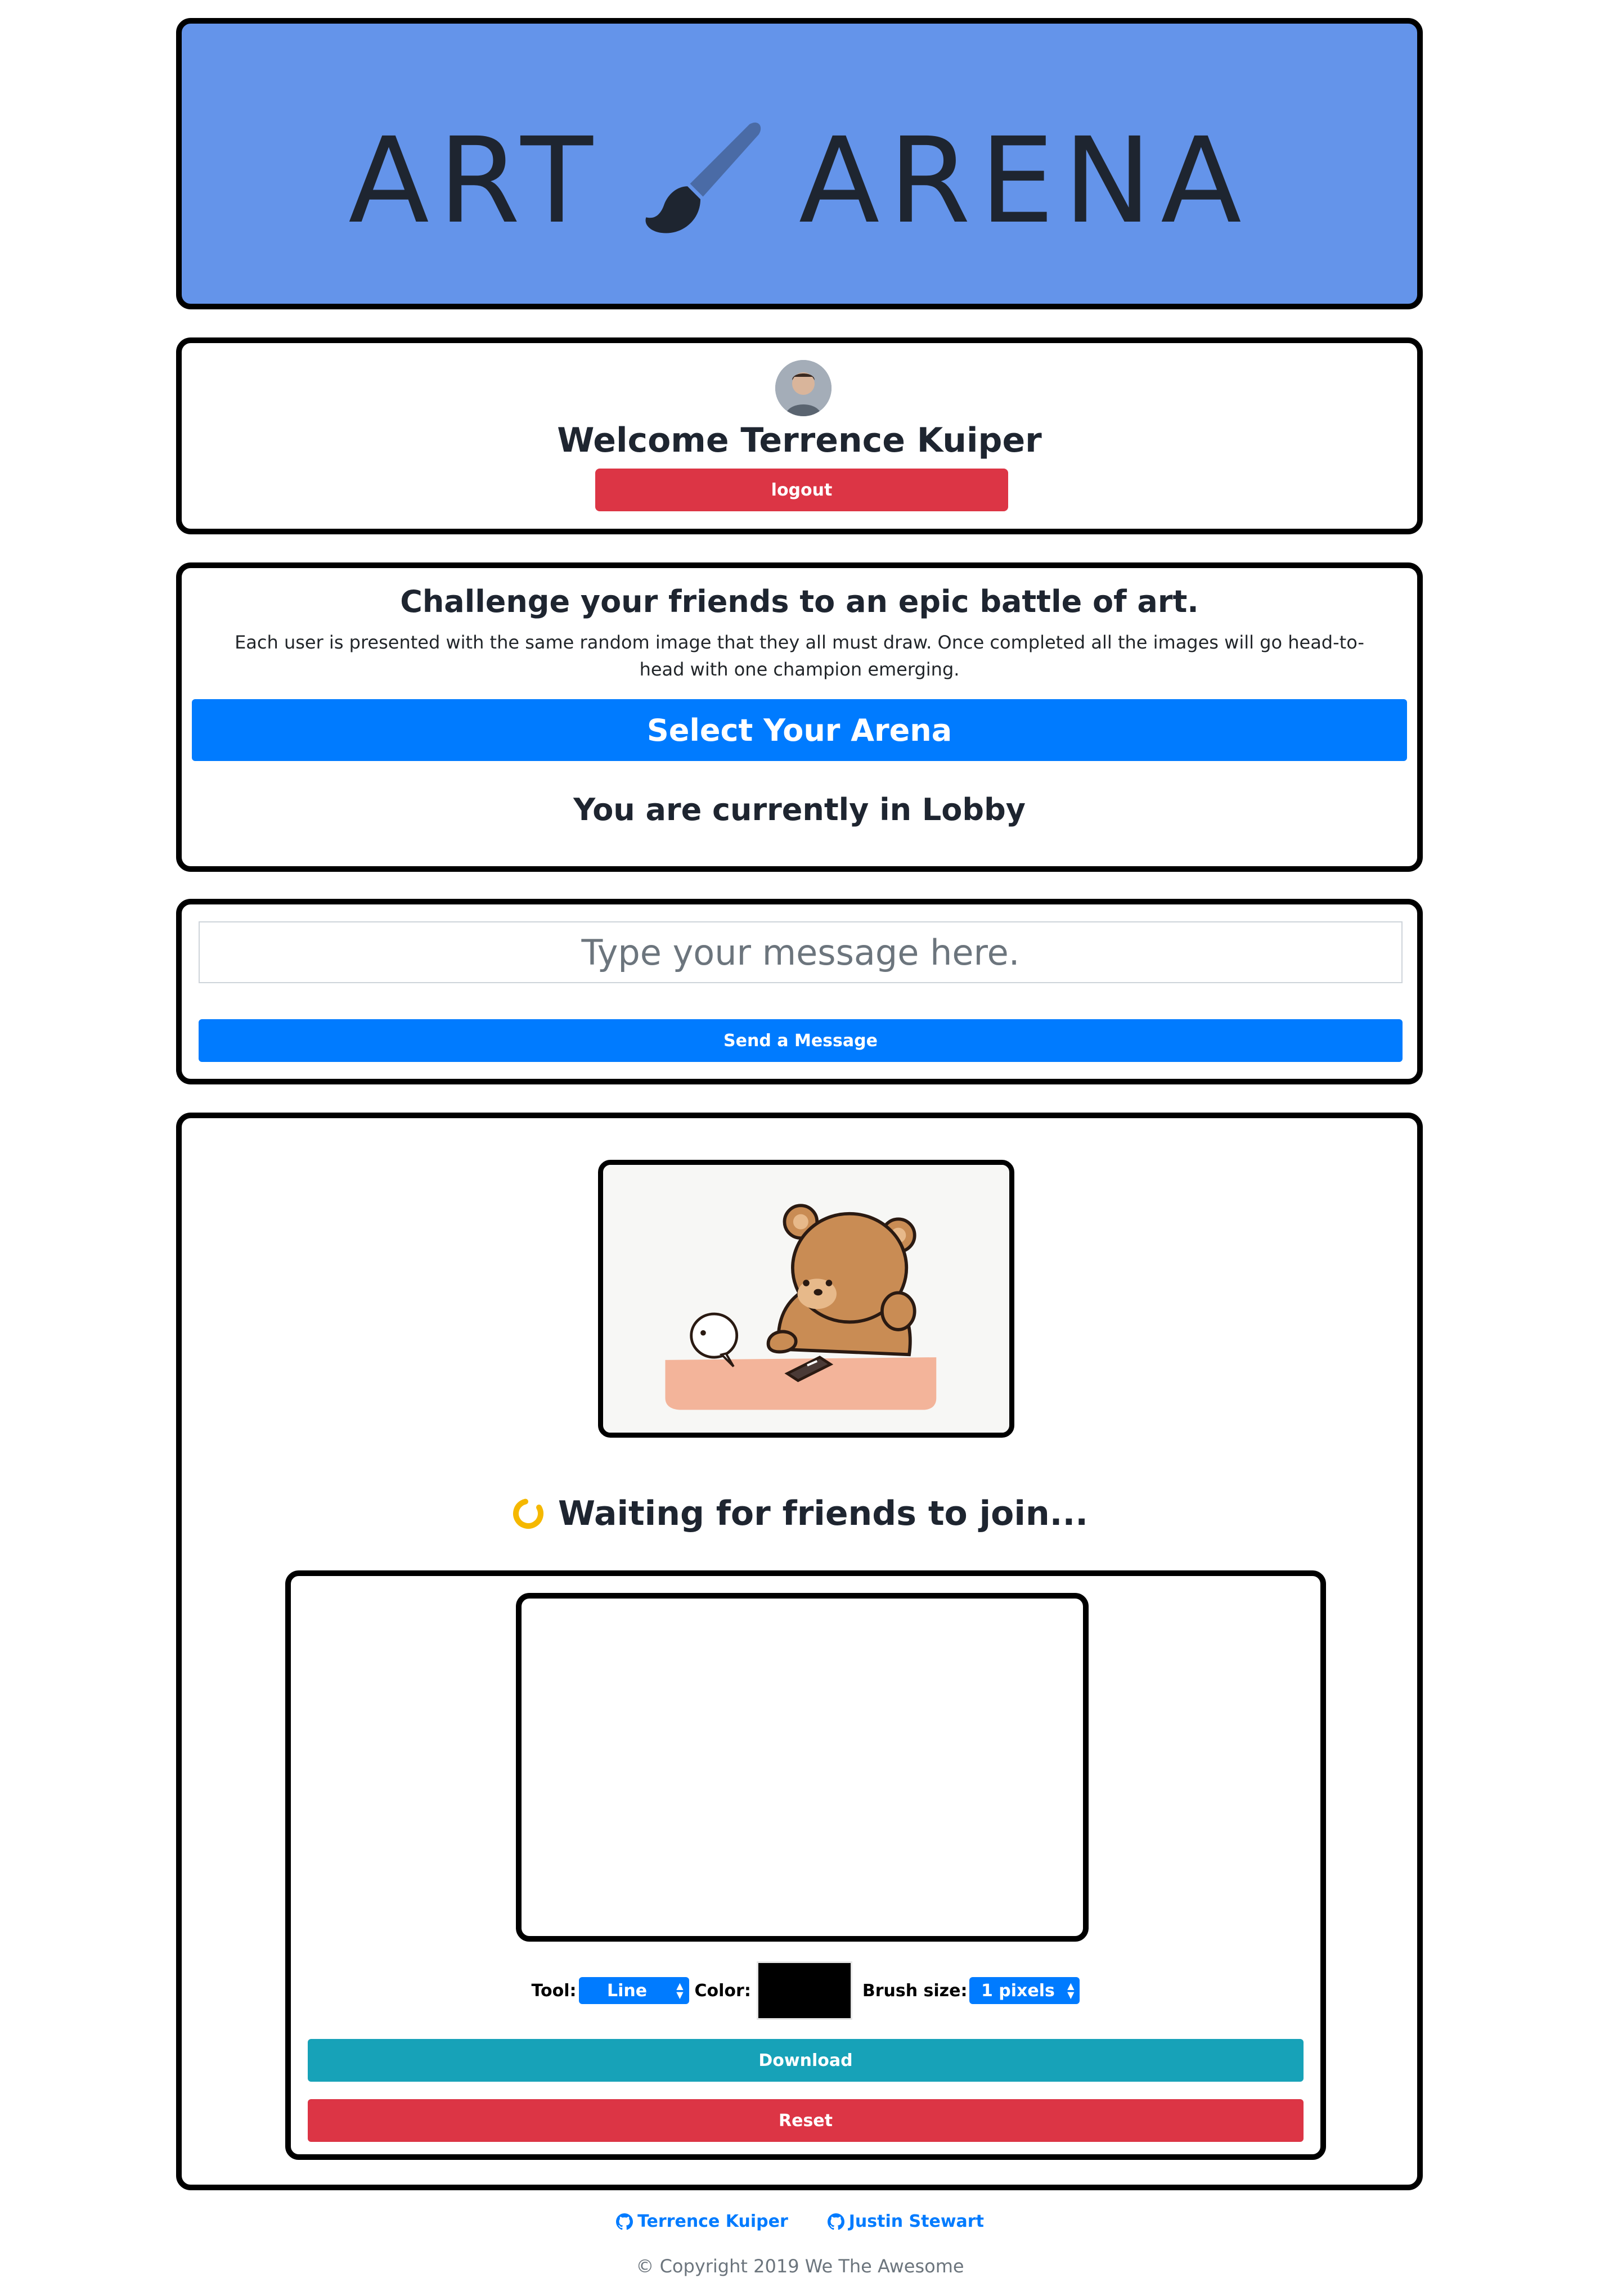 This screenshot has height=2296, width=1600. What do you see at coordinates (1018, 1990) in the screenshot?
I see `brush-size-value: 1 pixels` at bounding box center [1018, 1990].